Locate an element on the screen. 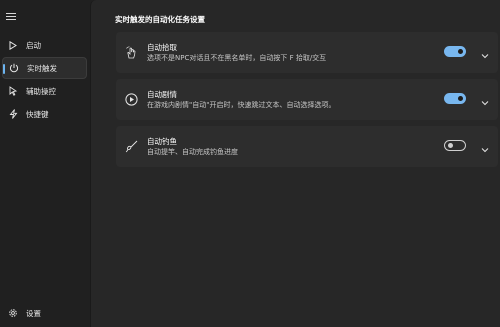  sidebar-item-label: 快捷键 is located at coordinates (37, 114).